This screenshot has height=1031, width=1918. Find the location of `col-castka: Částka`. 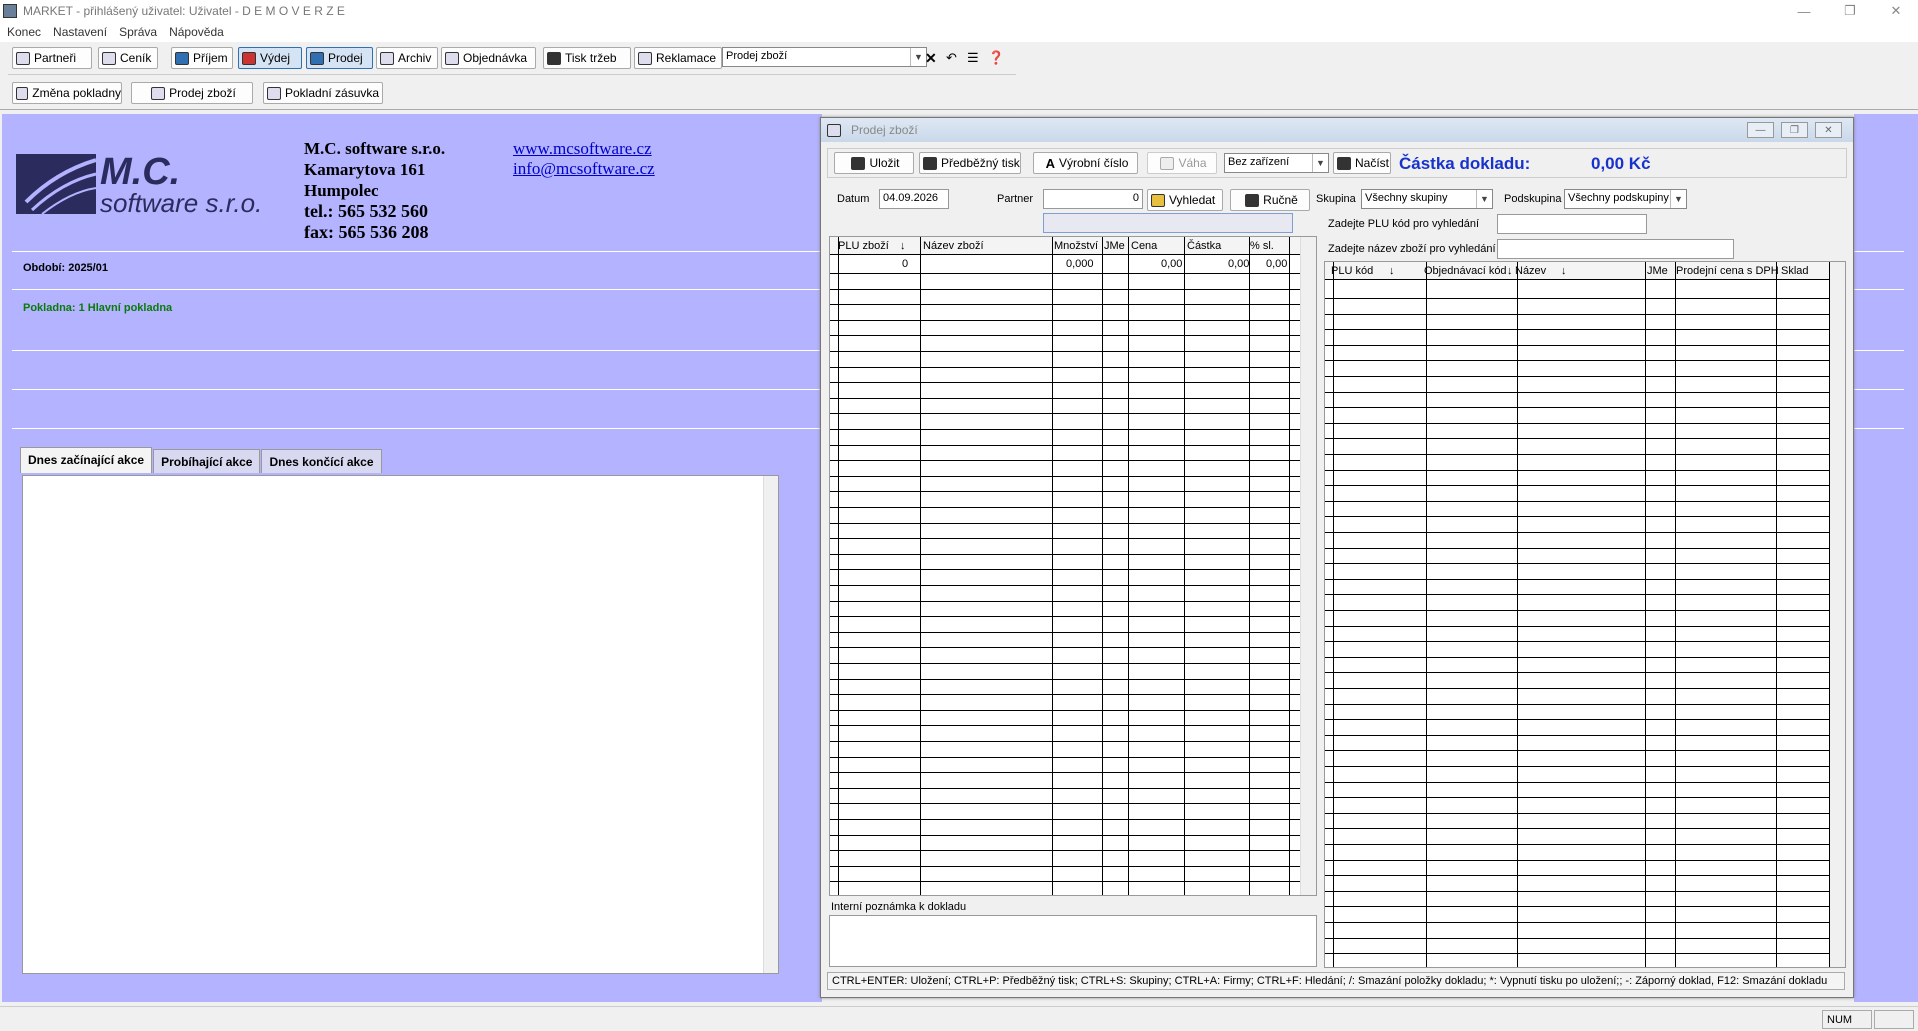

col-castka: Částka is located at coordinates (1204, 246).